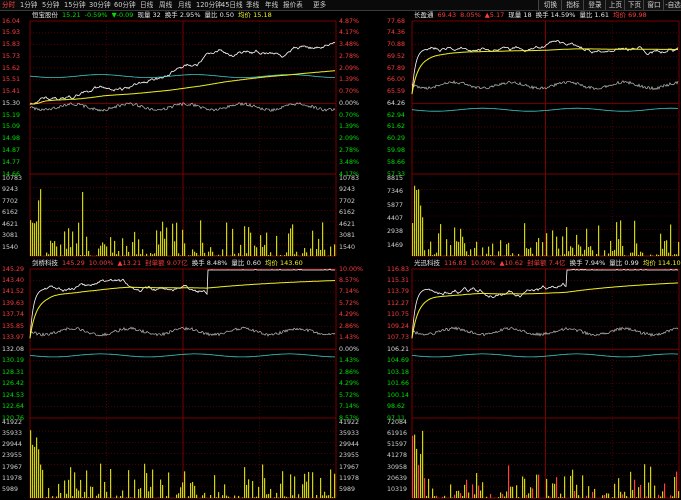 The width and height of the screenshot is (681, 500). What do you see at coordinates (13, 280) in the screenshot?
I see `price-axis-label: 143.40` at bounding box center [13, 280].